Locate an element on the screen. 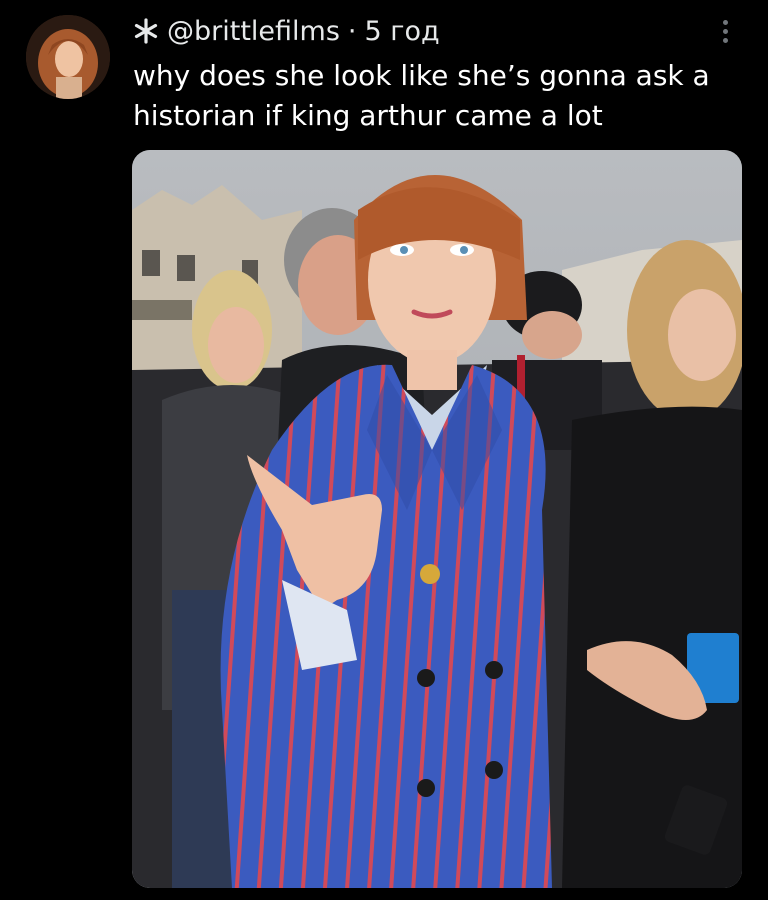 The image size is (768, 900). author-handle: @brittlefilms is located at coordinates (253, 31).